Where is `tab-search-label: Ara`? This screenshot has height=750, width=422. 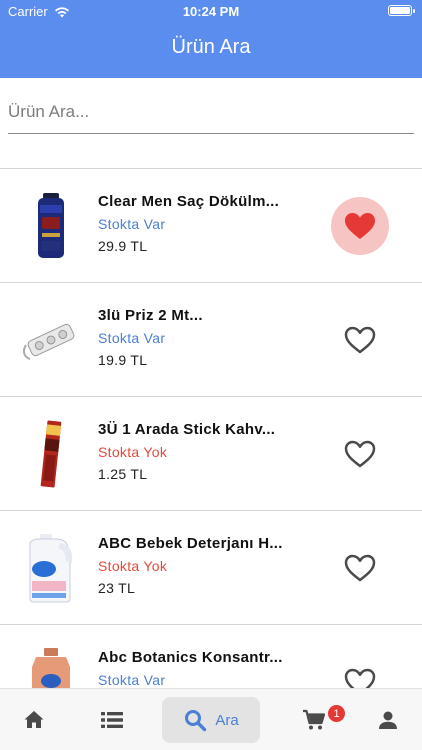
tab-search-label: Ara is located at coordinates (227, 720).